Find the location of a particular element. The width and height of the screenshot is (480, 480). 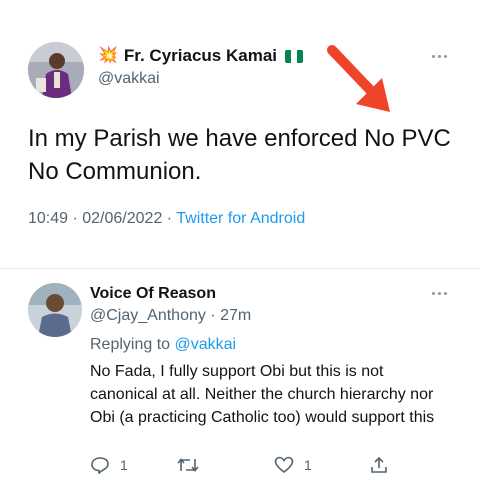

reply-avatar-photo is located at coordinates (55, 310).